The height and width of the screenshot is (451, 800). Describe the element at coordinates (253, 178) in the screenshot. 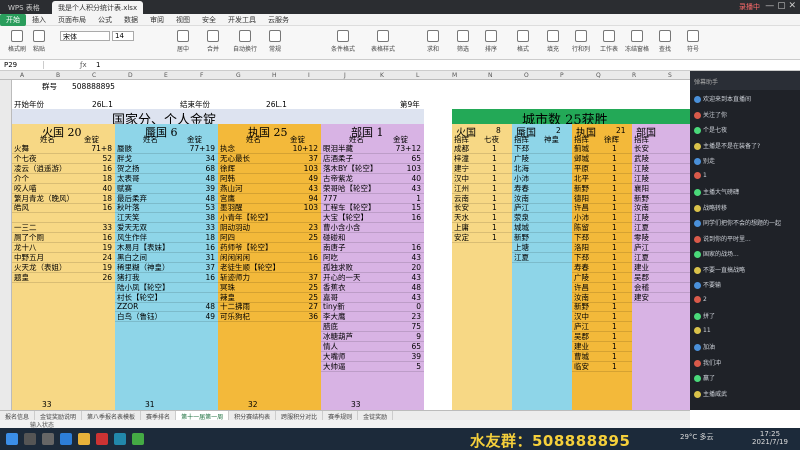

I see `player-name: 阿韩` at that location.